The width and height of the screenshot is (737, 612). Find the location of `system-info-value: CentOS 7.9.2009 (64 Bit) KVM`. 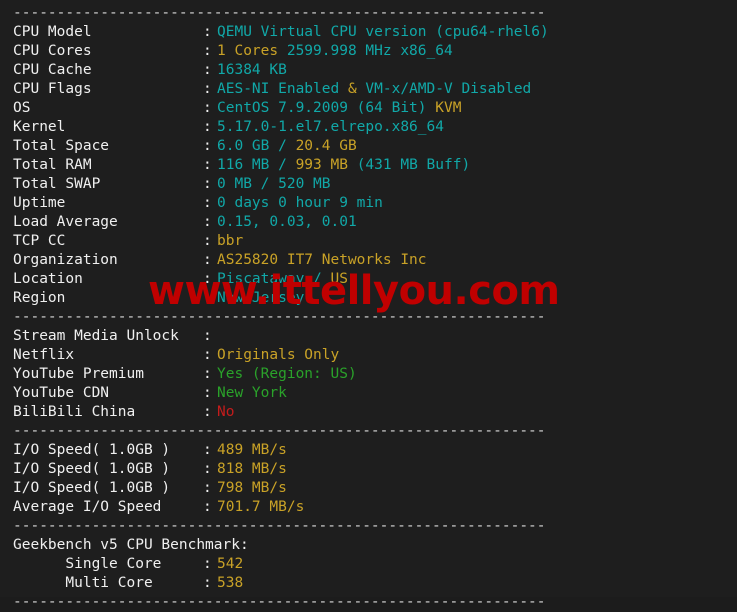

system-info-value: CentOS 7.9.2009 (64 Bit) KVM is located at coordinates (339, 108).